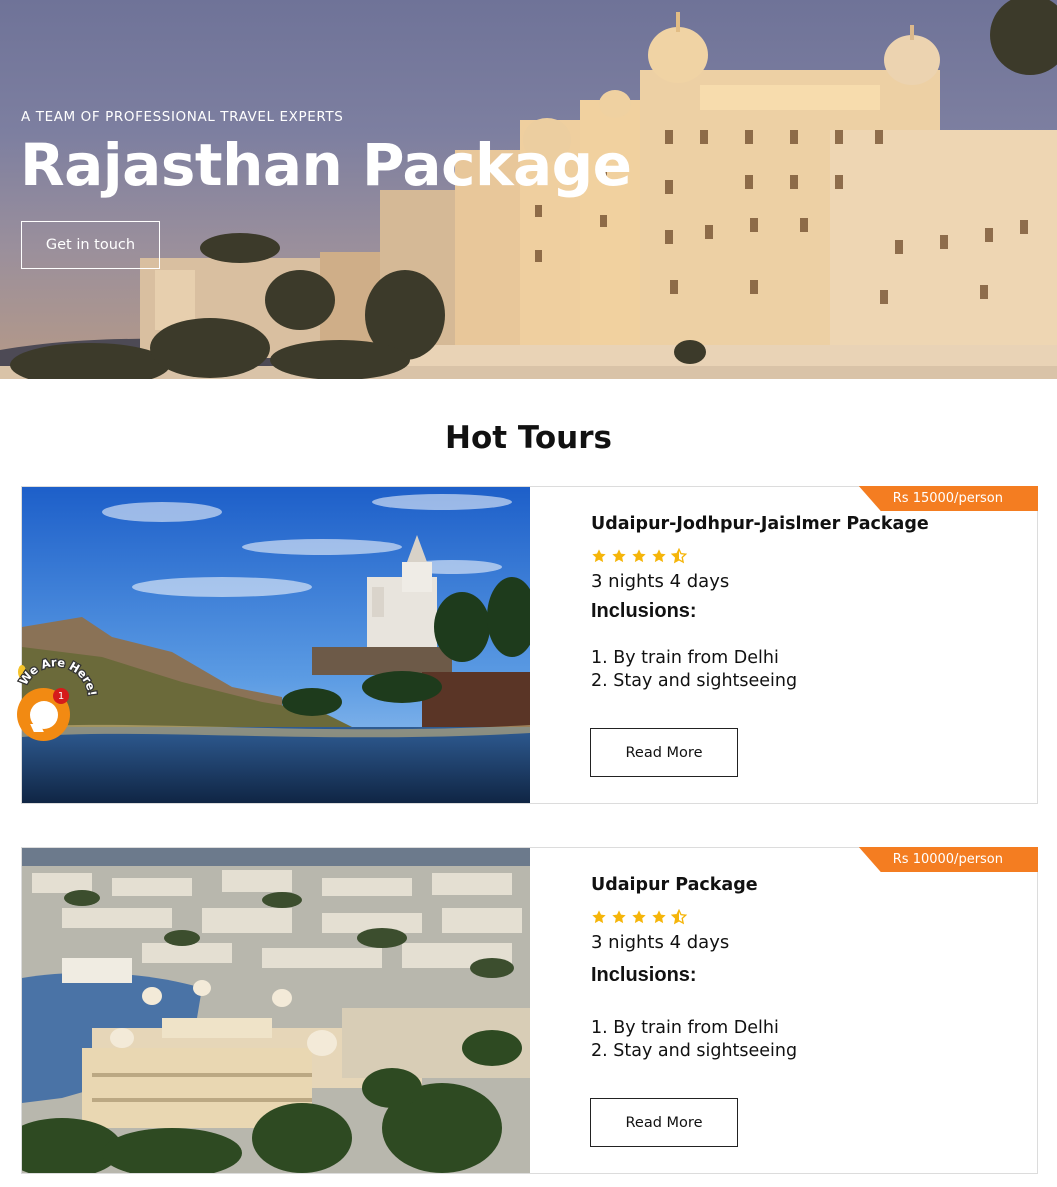 This screenshot has height=1187, width=1057. What do you see at coordinates (276, 645) in the screenshot?
I see `tour-image-jaswant-thada` at bounding box center [276, 645].